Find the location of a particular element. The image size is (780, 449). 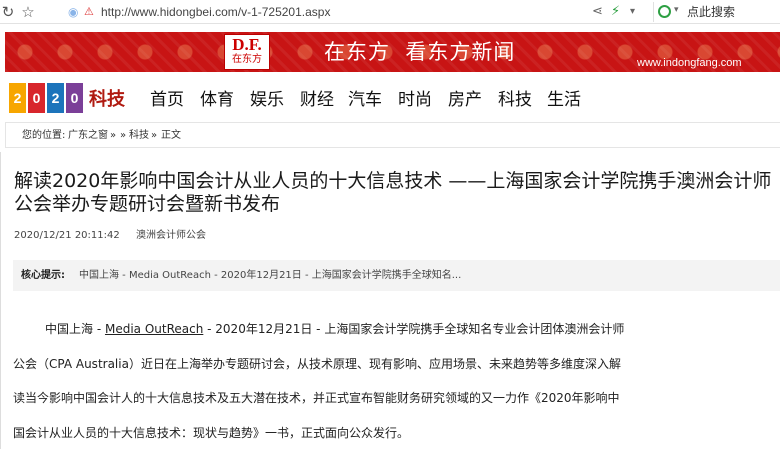

search-engine-logo is located at coordinates (664, 11).